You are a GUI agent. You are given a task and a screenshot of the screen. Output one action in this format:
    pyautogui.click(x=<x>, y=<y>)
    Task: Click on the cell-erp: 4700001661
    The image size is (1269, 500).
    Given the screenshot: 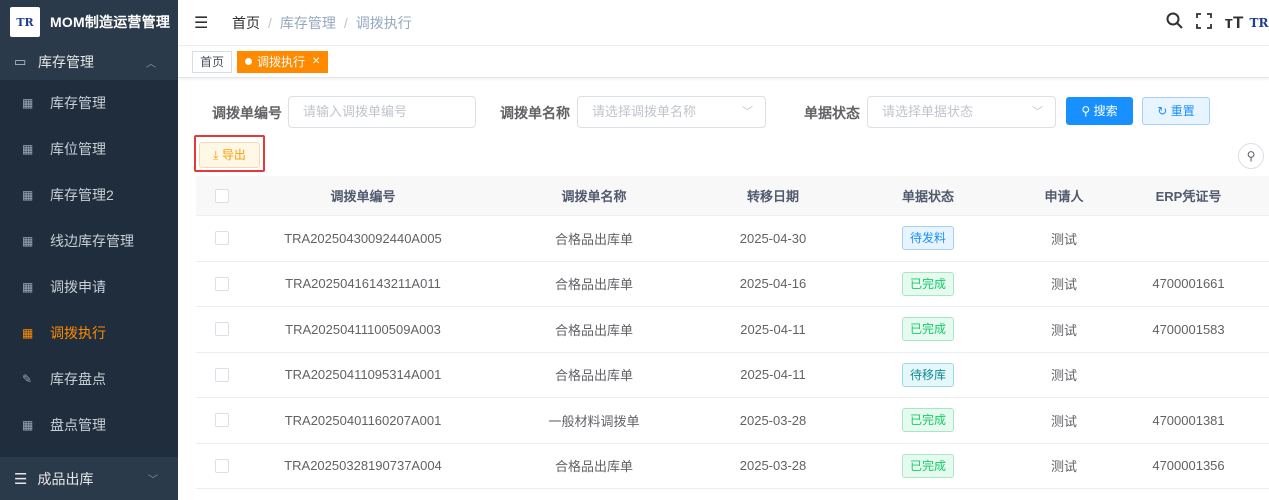 What is the action you would take?
    pyautogui.click(x=1188, y=284)
    